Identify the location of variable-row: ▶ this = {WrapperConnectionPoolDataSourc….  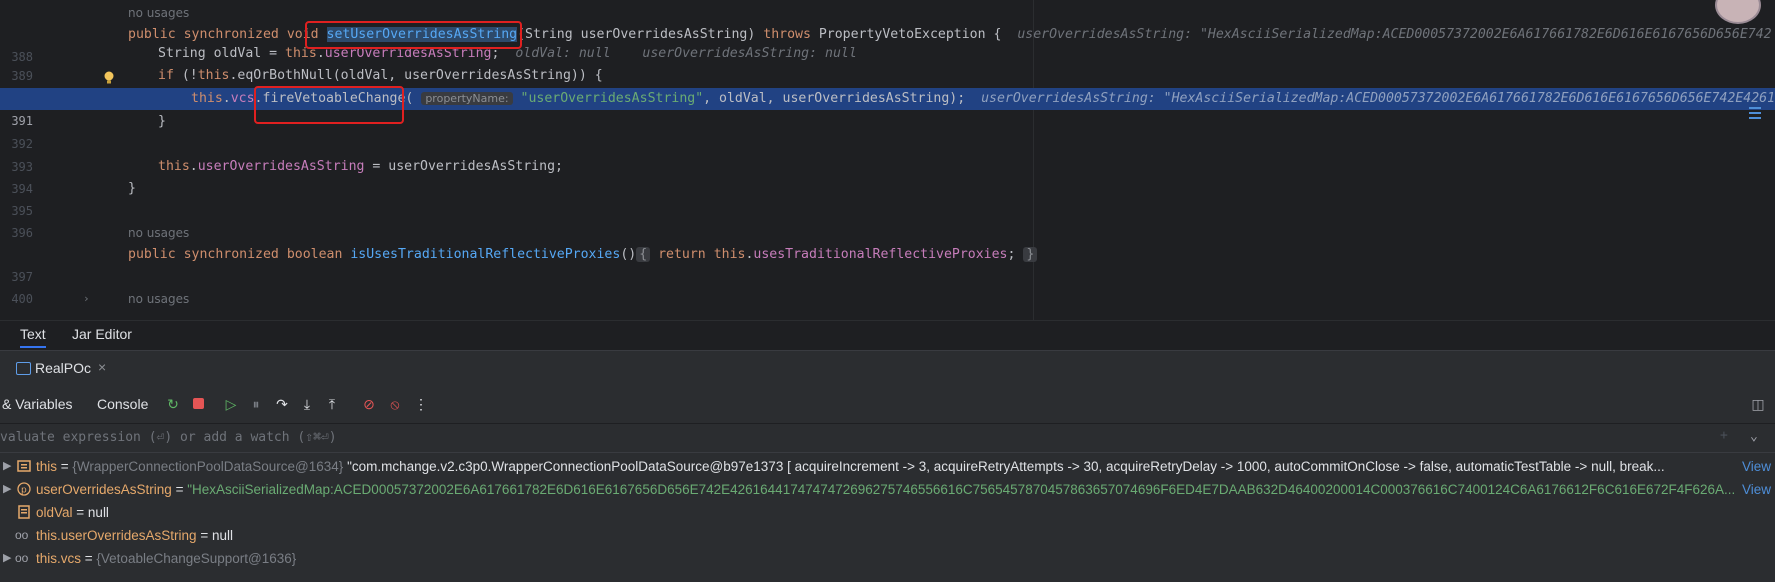
(887, 466).